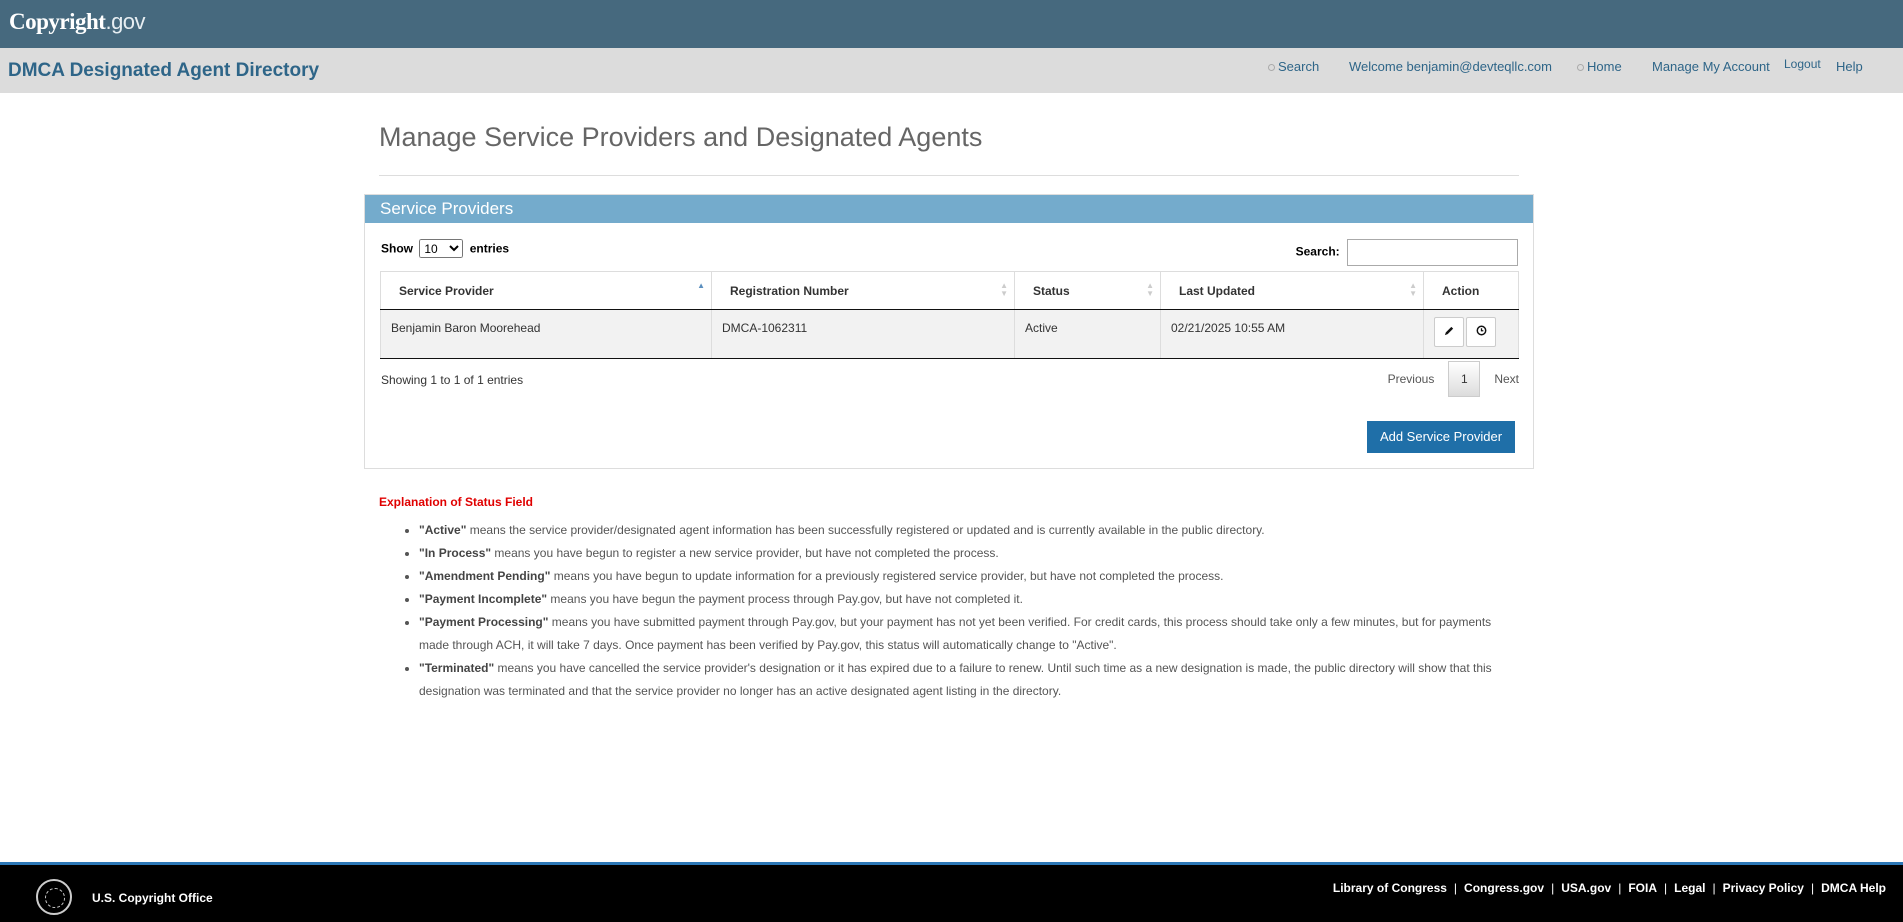 The height and width of the screenshot is (922, 1903). What do you see at coordinates (863, 290) in the screenshot?
I see `column-header-registration-number: Registration Number ▲ ▼` at bounding box center [863, 290].